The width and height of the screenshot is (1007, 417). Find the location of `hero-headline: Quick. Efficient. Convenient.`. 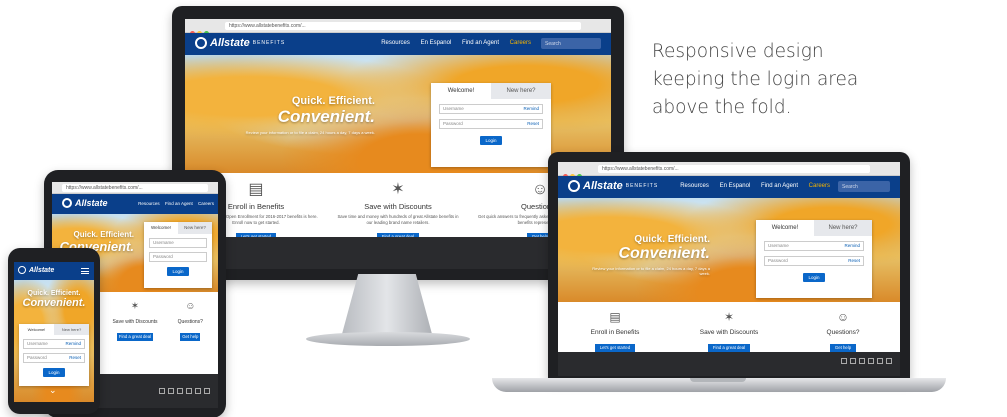

hero-headline: Quick. Efficient. Convenient. is located at coordinates (54, 299).